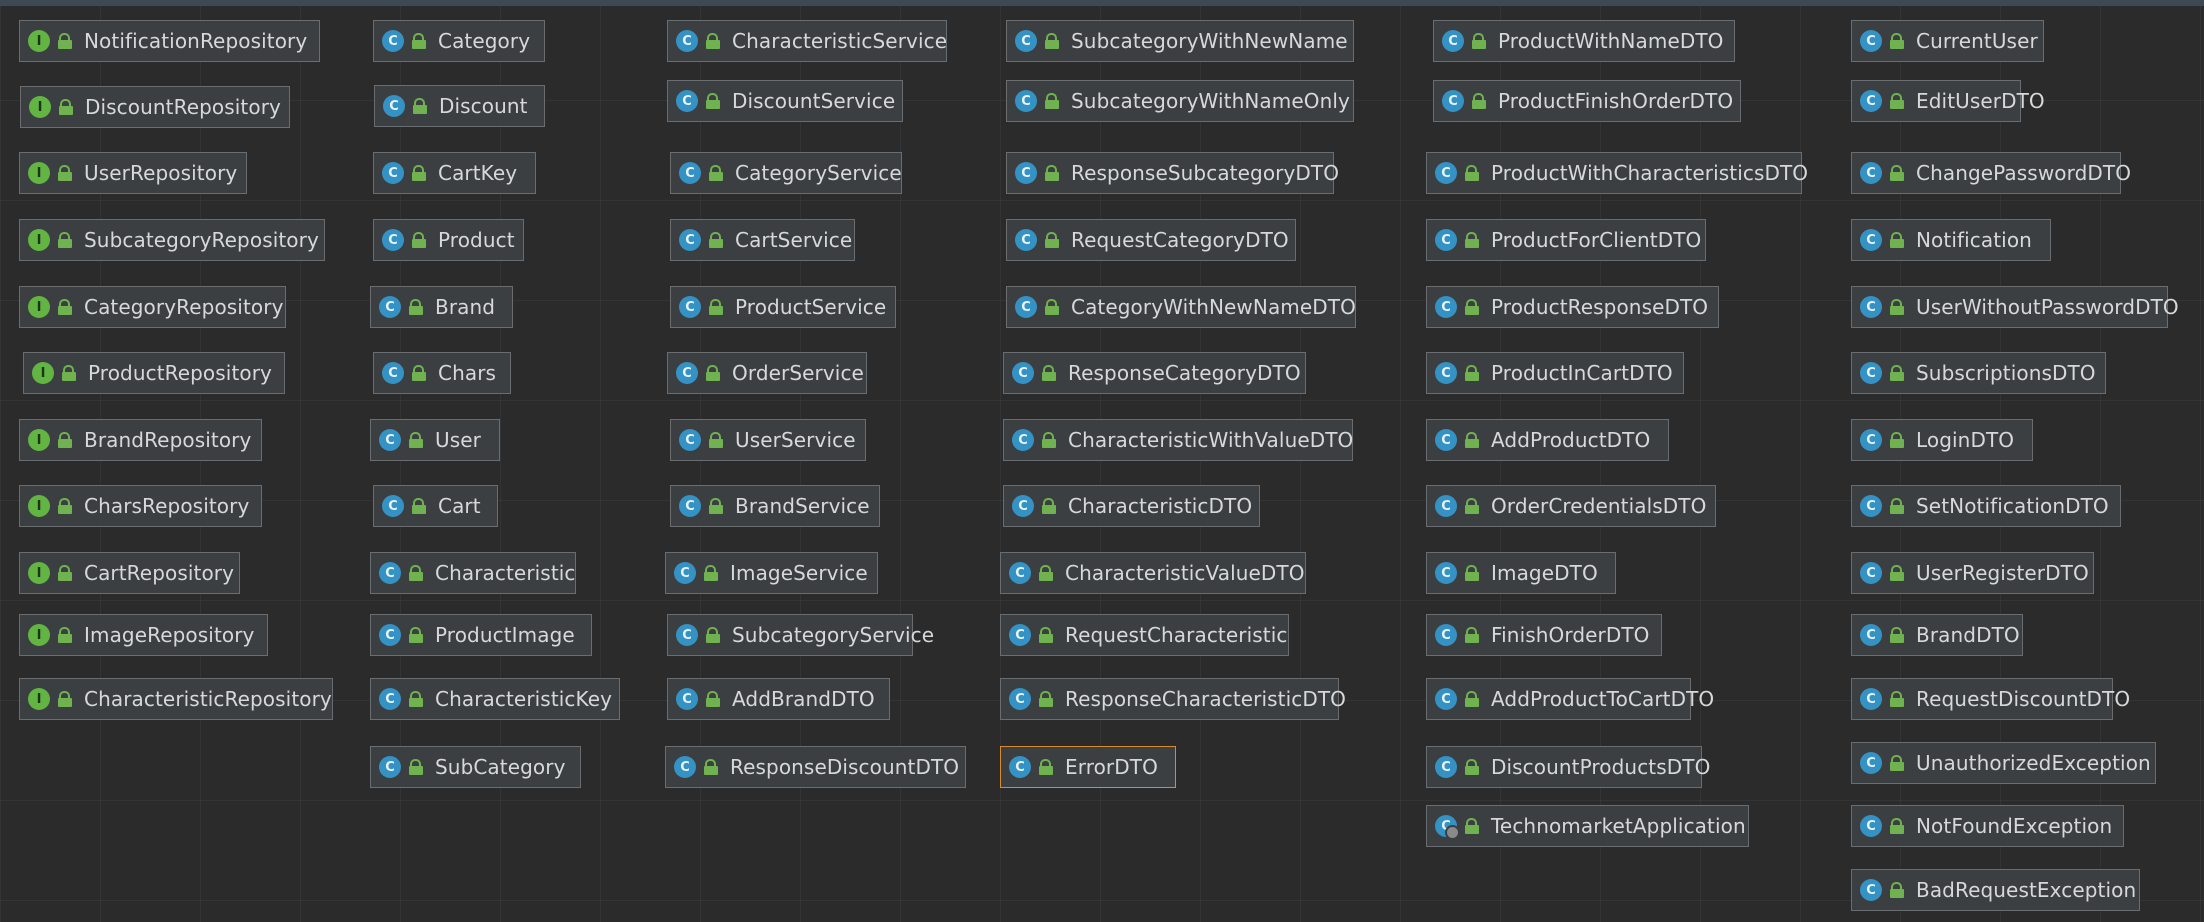 The width and height of the screenshot is (2204, 922). I want to click on class-node-set-notification-dto: C SetNotificationDTO, so click(1986, 506).